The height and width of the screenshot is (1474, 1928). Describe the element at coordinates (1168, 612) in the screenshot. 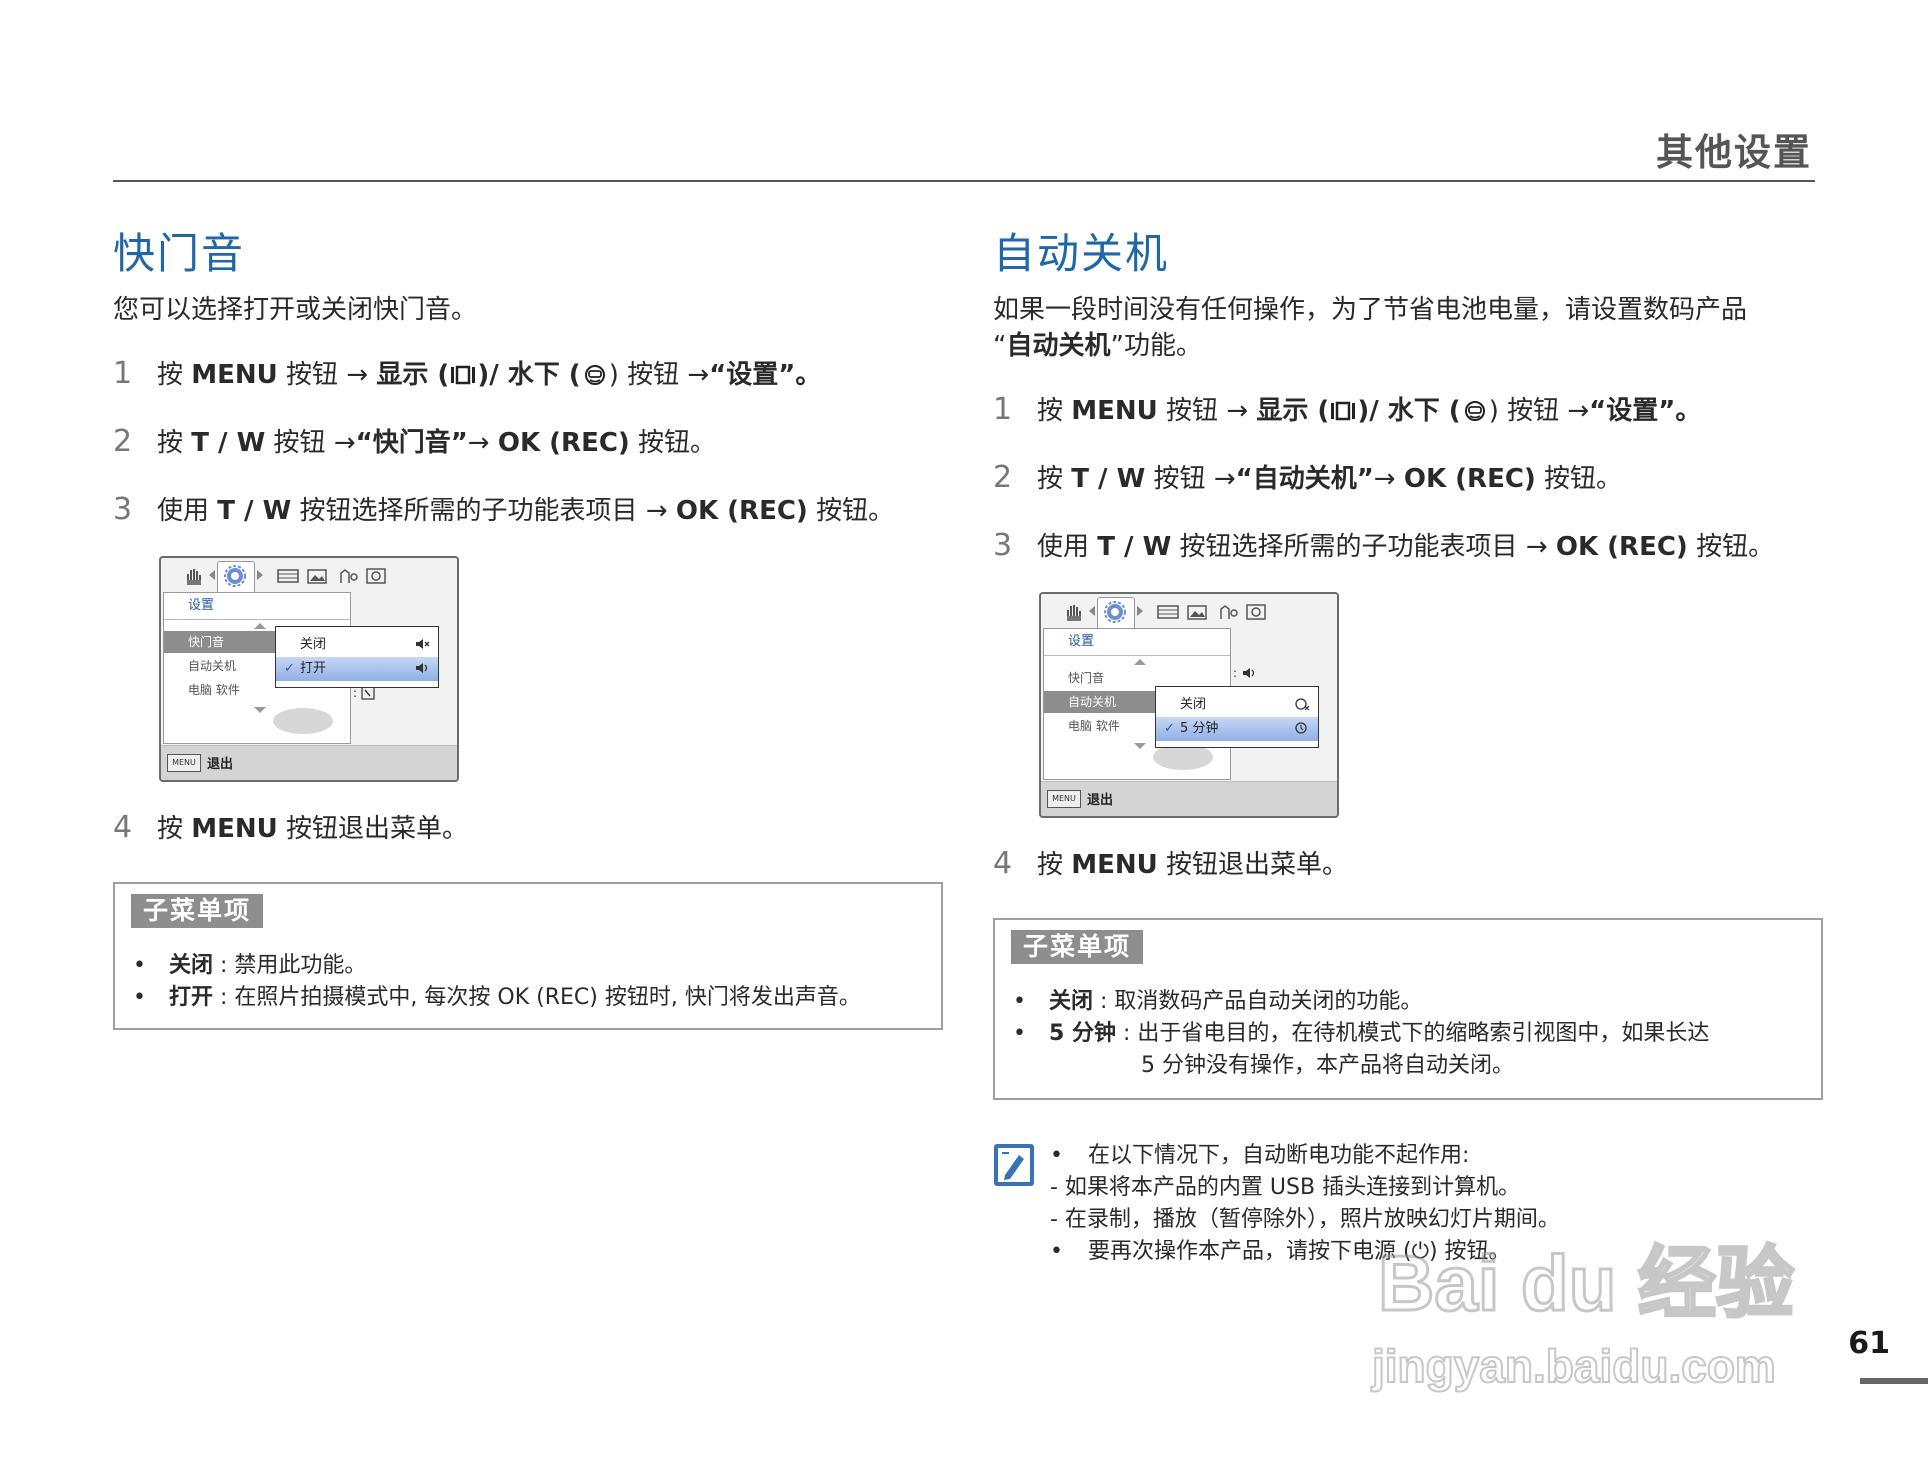

I see `film-icon` at that location.